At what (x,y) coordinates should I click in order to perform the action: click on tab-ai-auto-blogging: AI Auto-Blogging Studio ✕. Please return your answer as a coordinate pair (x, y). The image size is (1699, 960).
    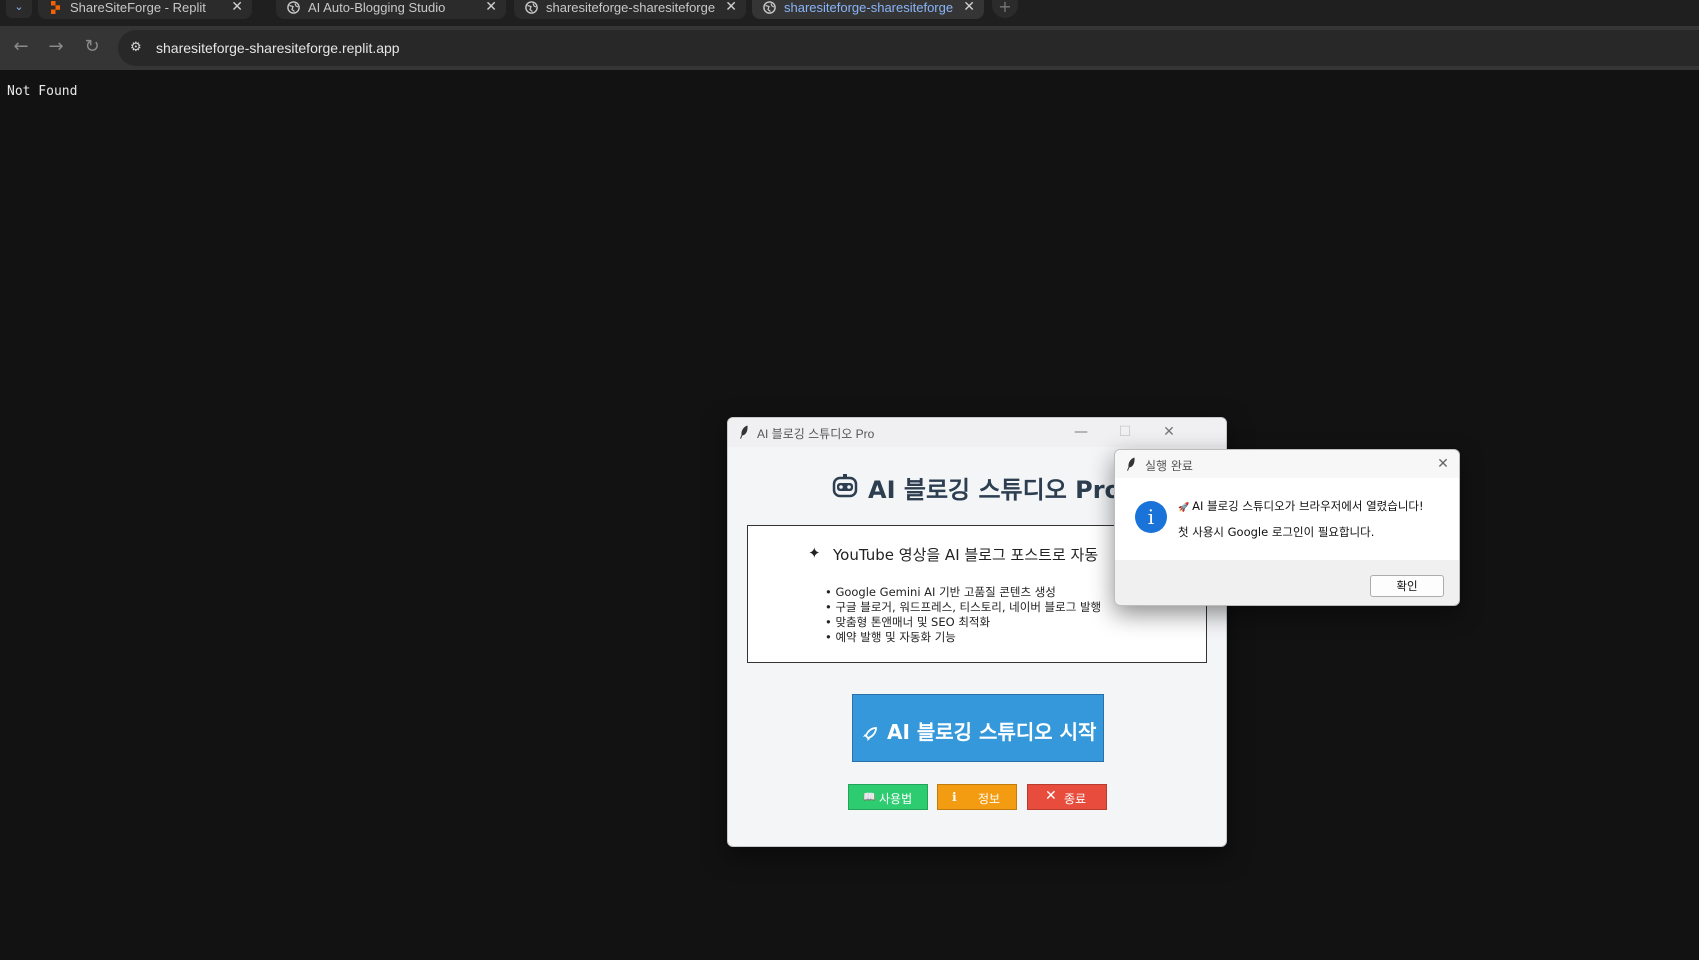
    Looking at the image, I should click on (391, 9).